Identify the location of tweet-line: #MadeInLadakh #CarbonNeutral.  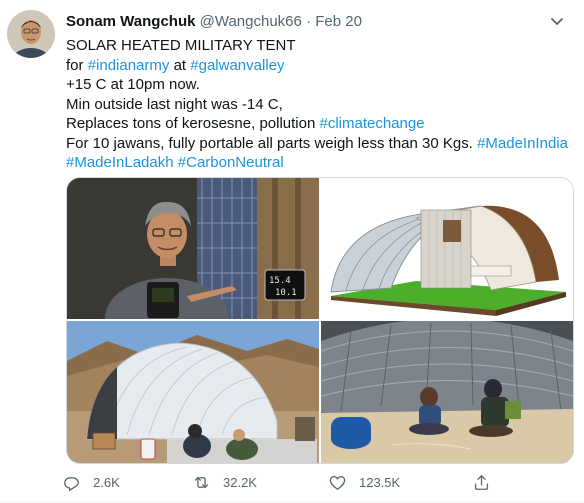
(318, 163).